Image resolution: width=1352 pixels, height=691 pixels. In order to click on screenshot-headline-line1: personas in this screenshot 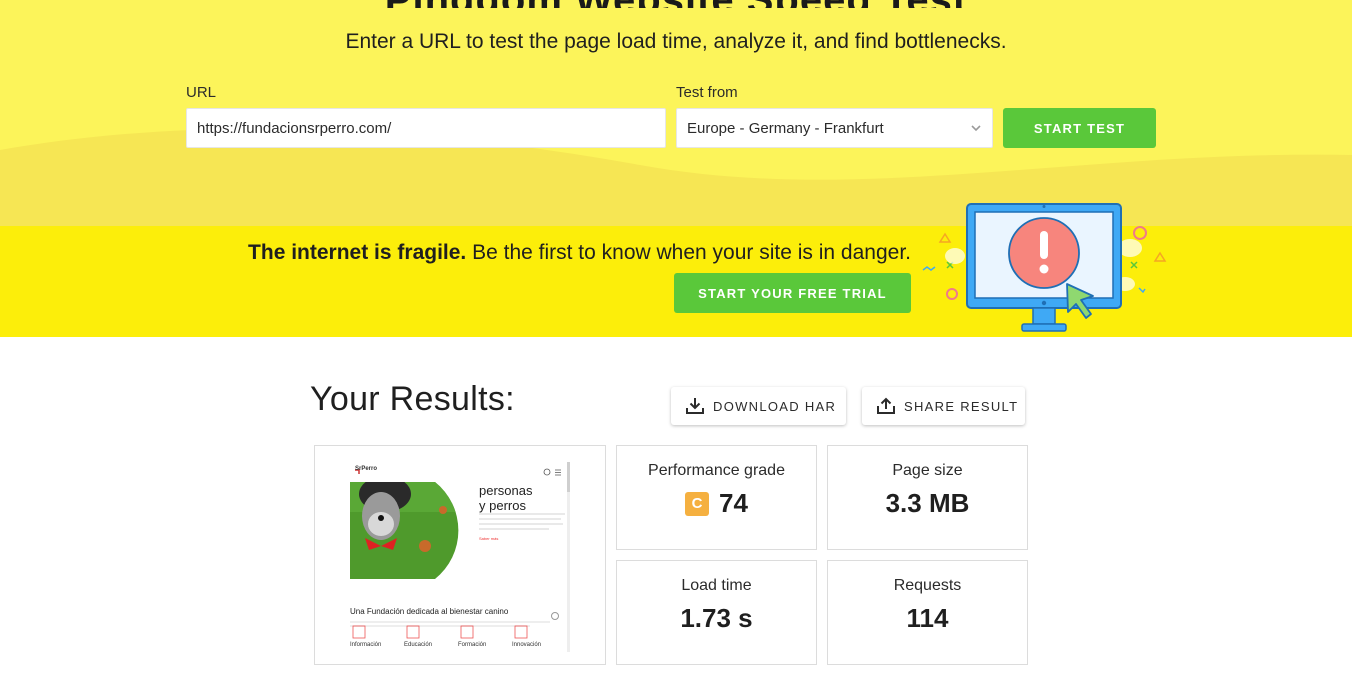, I will do `click(506, 490)`.